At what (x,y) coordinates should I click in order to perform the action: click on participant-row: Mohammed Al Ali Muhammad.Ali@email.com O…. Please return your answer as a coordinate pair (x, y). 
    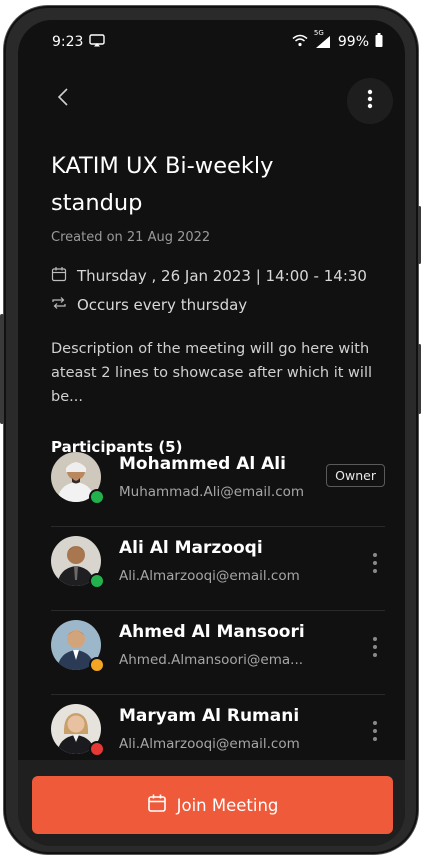
    Looking at the image, I should click on (218, 484).